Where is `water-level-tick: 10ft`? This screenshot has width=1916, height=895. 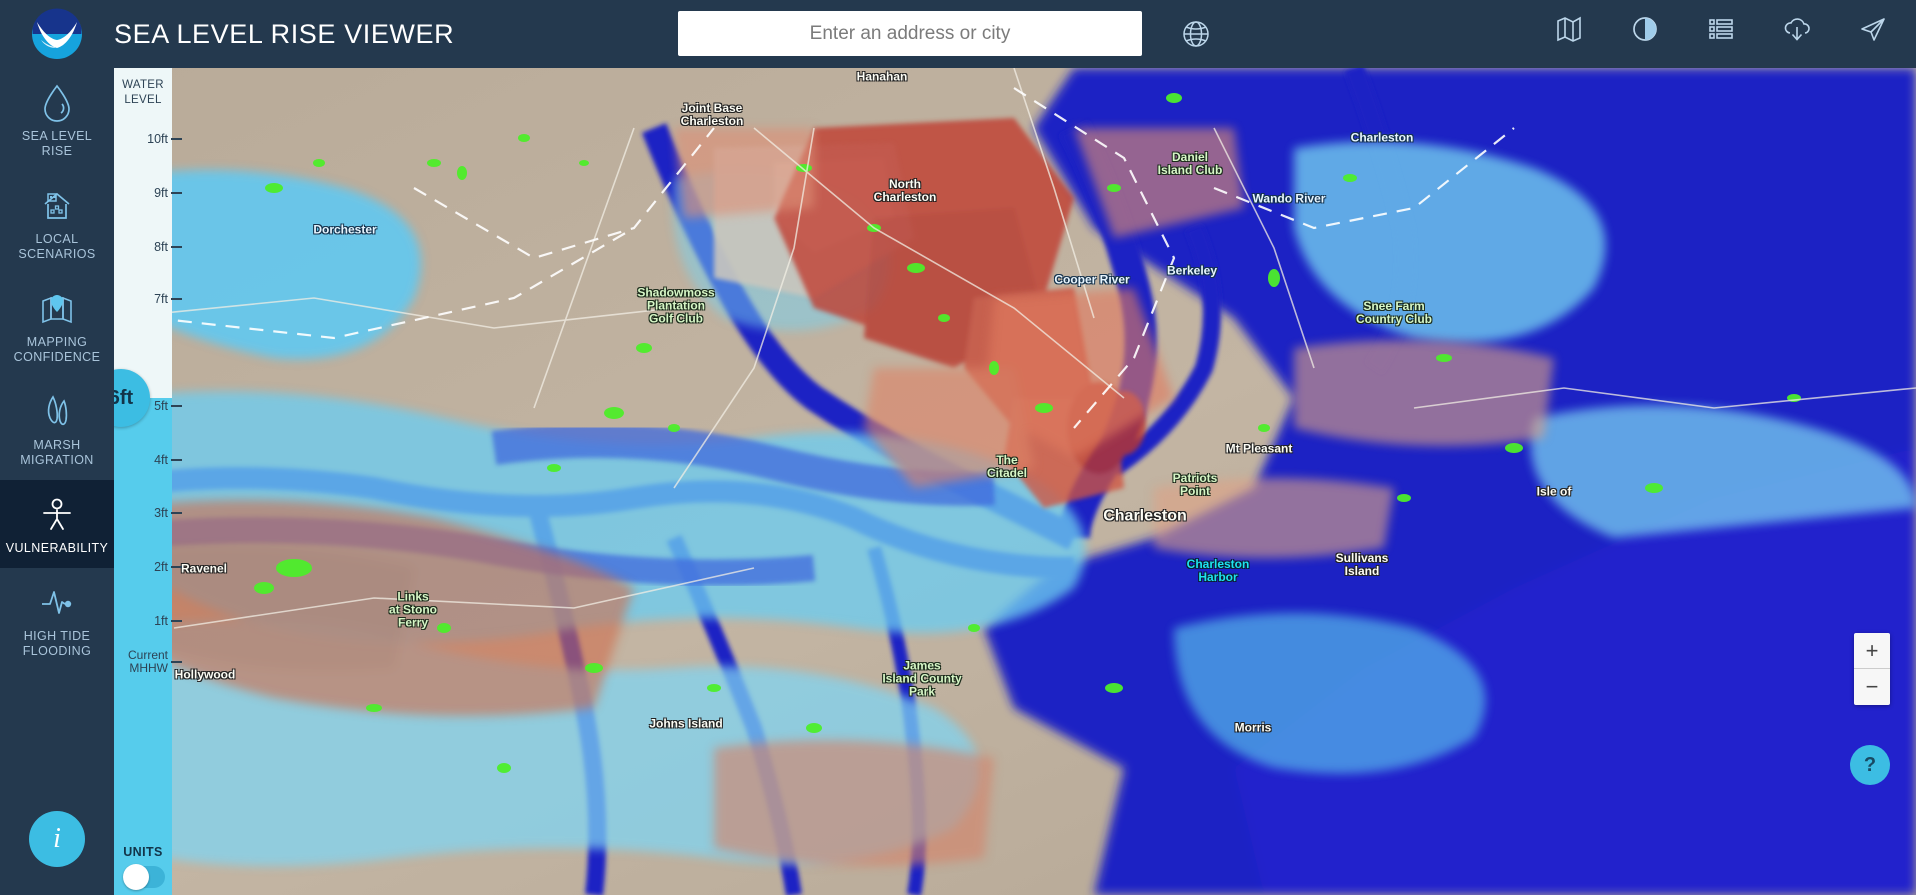
water-level-tick: 10ft is located at coordinates (143, 139).